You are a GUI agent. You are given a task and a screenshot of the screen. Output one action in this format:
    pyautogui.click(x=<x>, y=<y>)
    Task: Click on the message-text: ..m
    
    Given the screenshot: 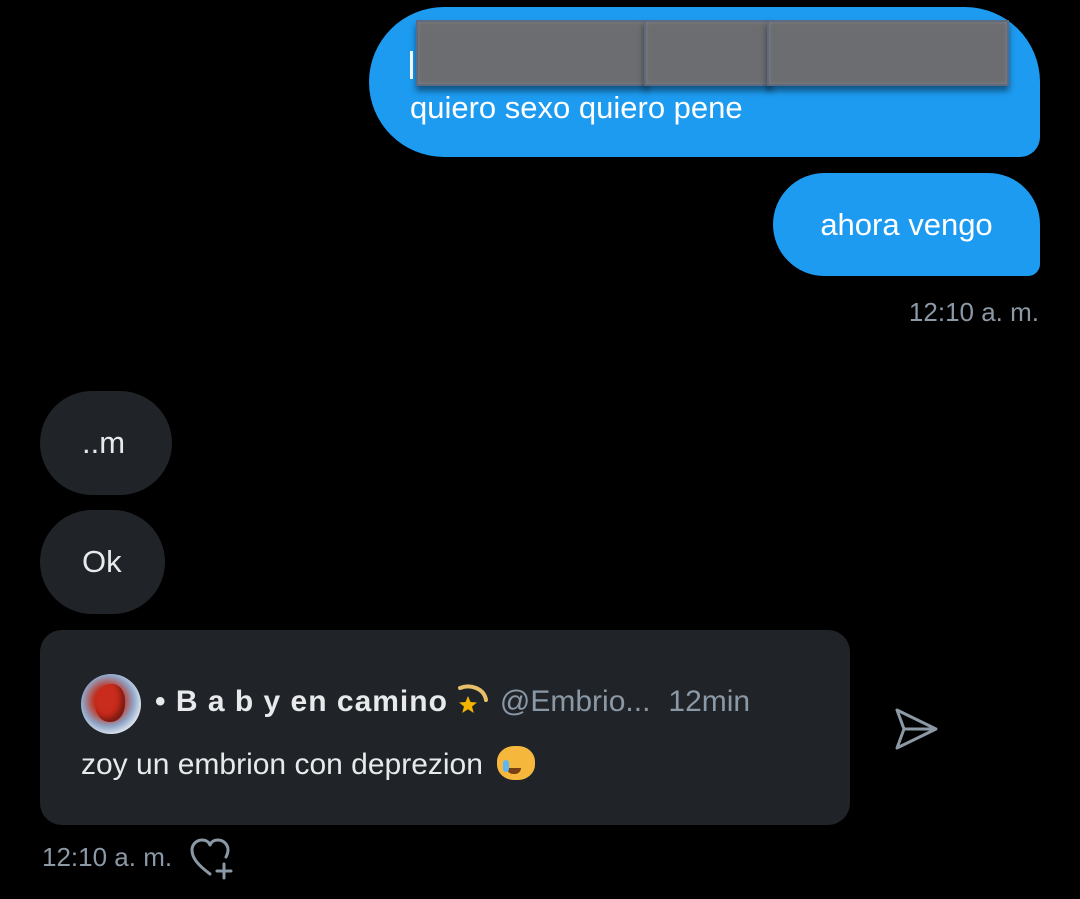 What is the action you would take?
    pyautogui.click(x=104, y=442)
    